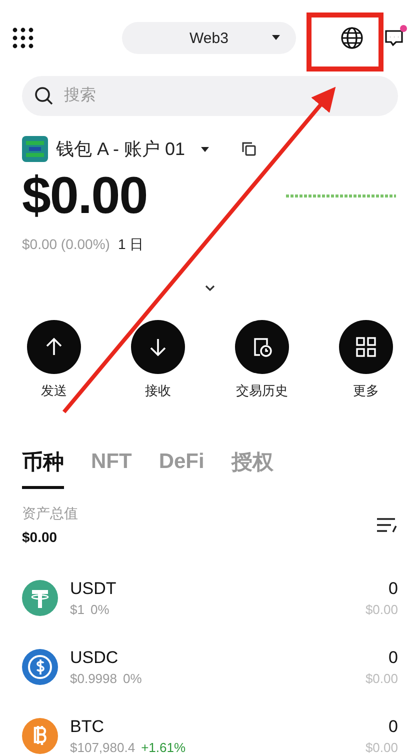 Image resolution: width=420 pixels, height=756 pixels. I want to click on action-label: 接收, so click(158, 391).